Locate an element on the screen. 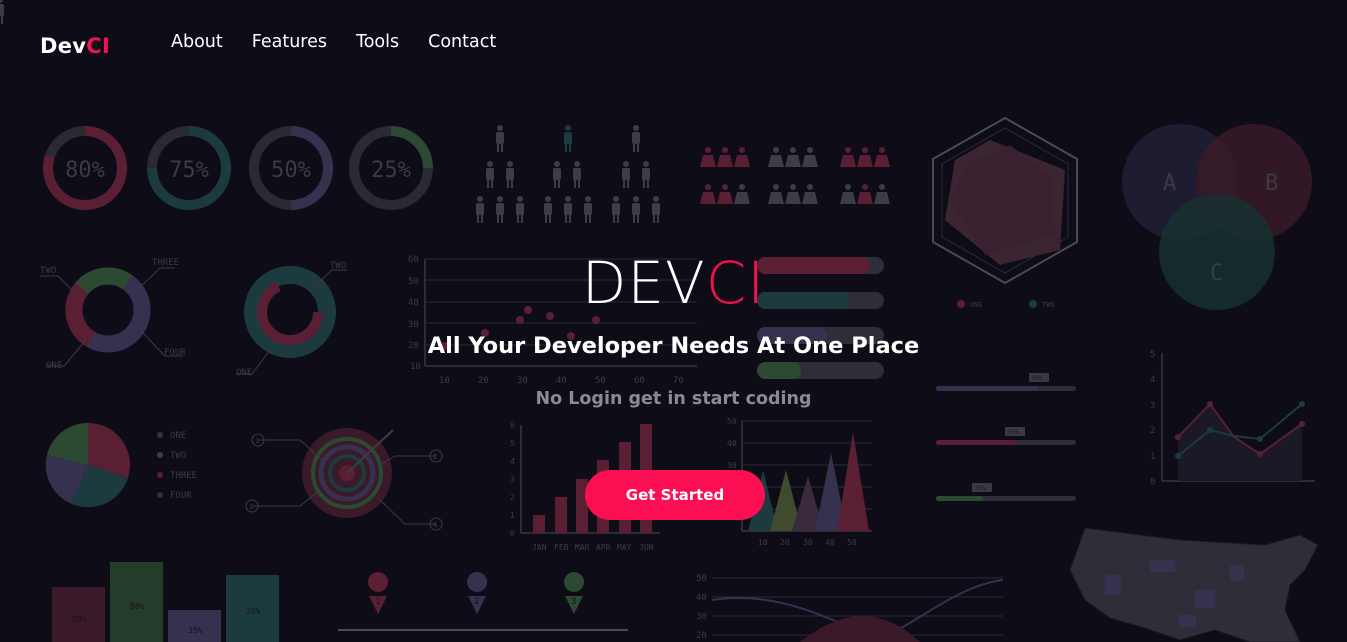 The image size is (1347, 642). slider-tag: 20% is located at coordinates (980, 488).